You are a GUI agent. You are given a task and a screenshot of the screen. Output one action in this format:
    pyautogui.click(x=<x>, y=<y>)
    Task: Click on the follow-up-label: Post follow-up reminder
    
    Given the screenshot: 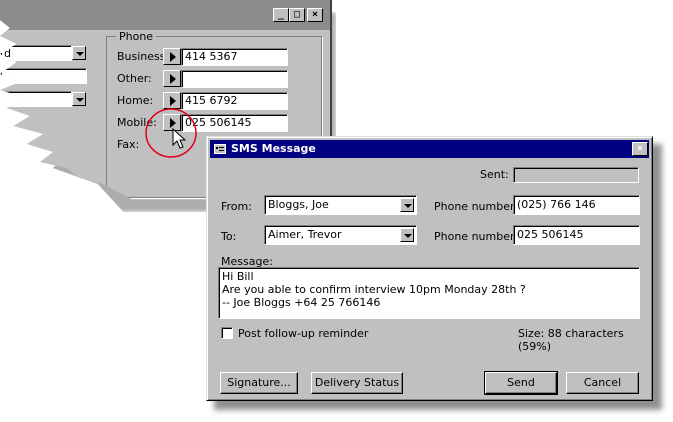 What is the action you would take?
    pyautogui.click(x=303, y=333)
    